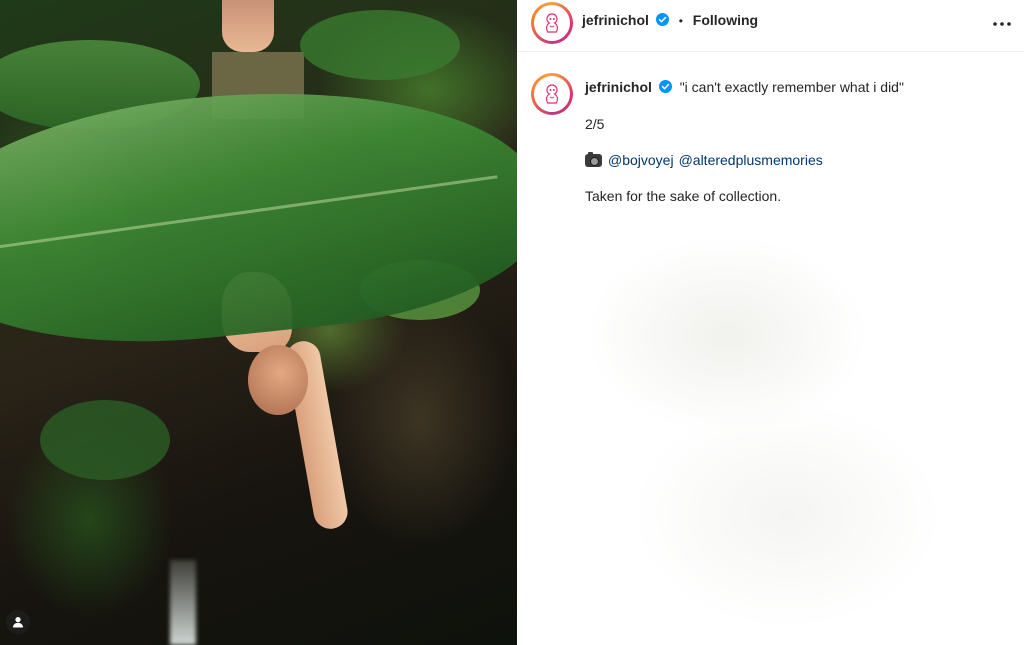 The image size is (1024, 645). What do you see at coordinates (751, 160) in the screenshot?
I see `mention-link: @alteredplusmemories` at bounding box center [751, 160].